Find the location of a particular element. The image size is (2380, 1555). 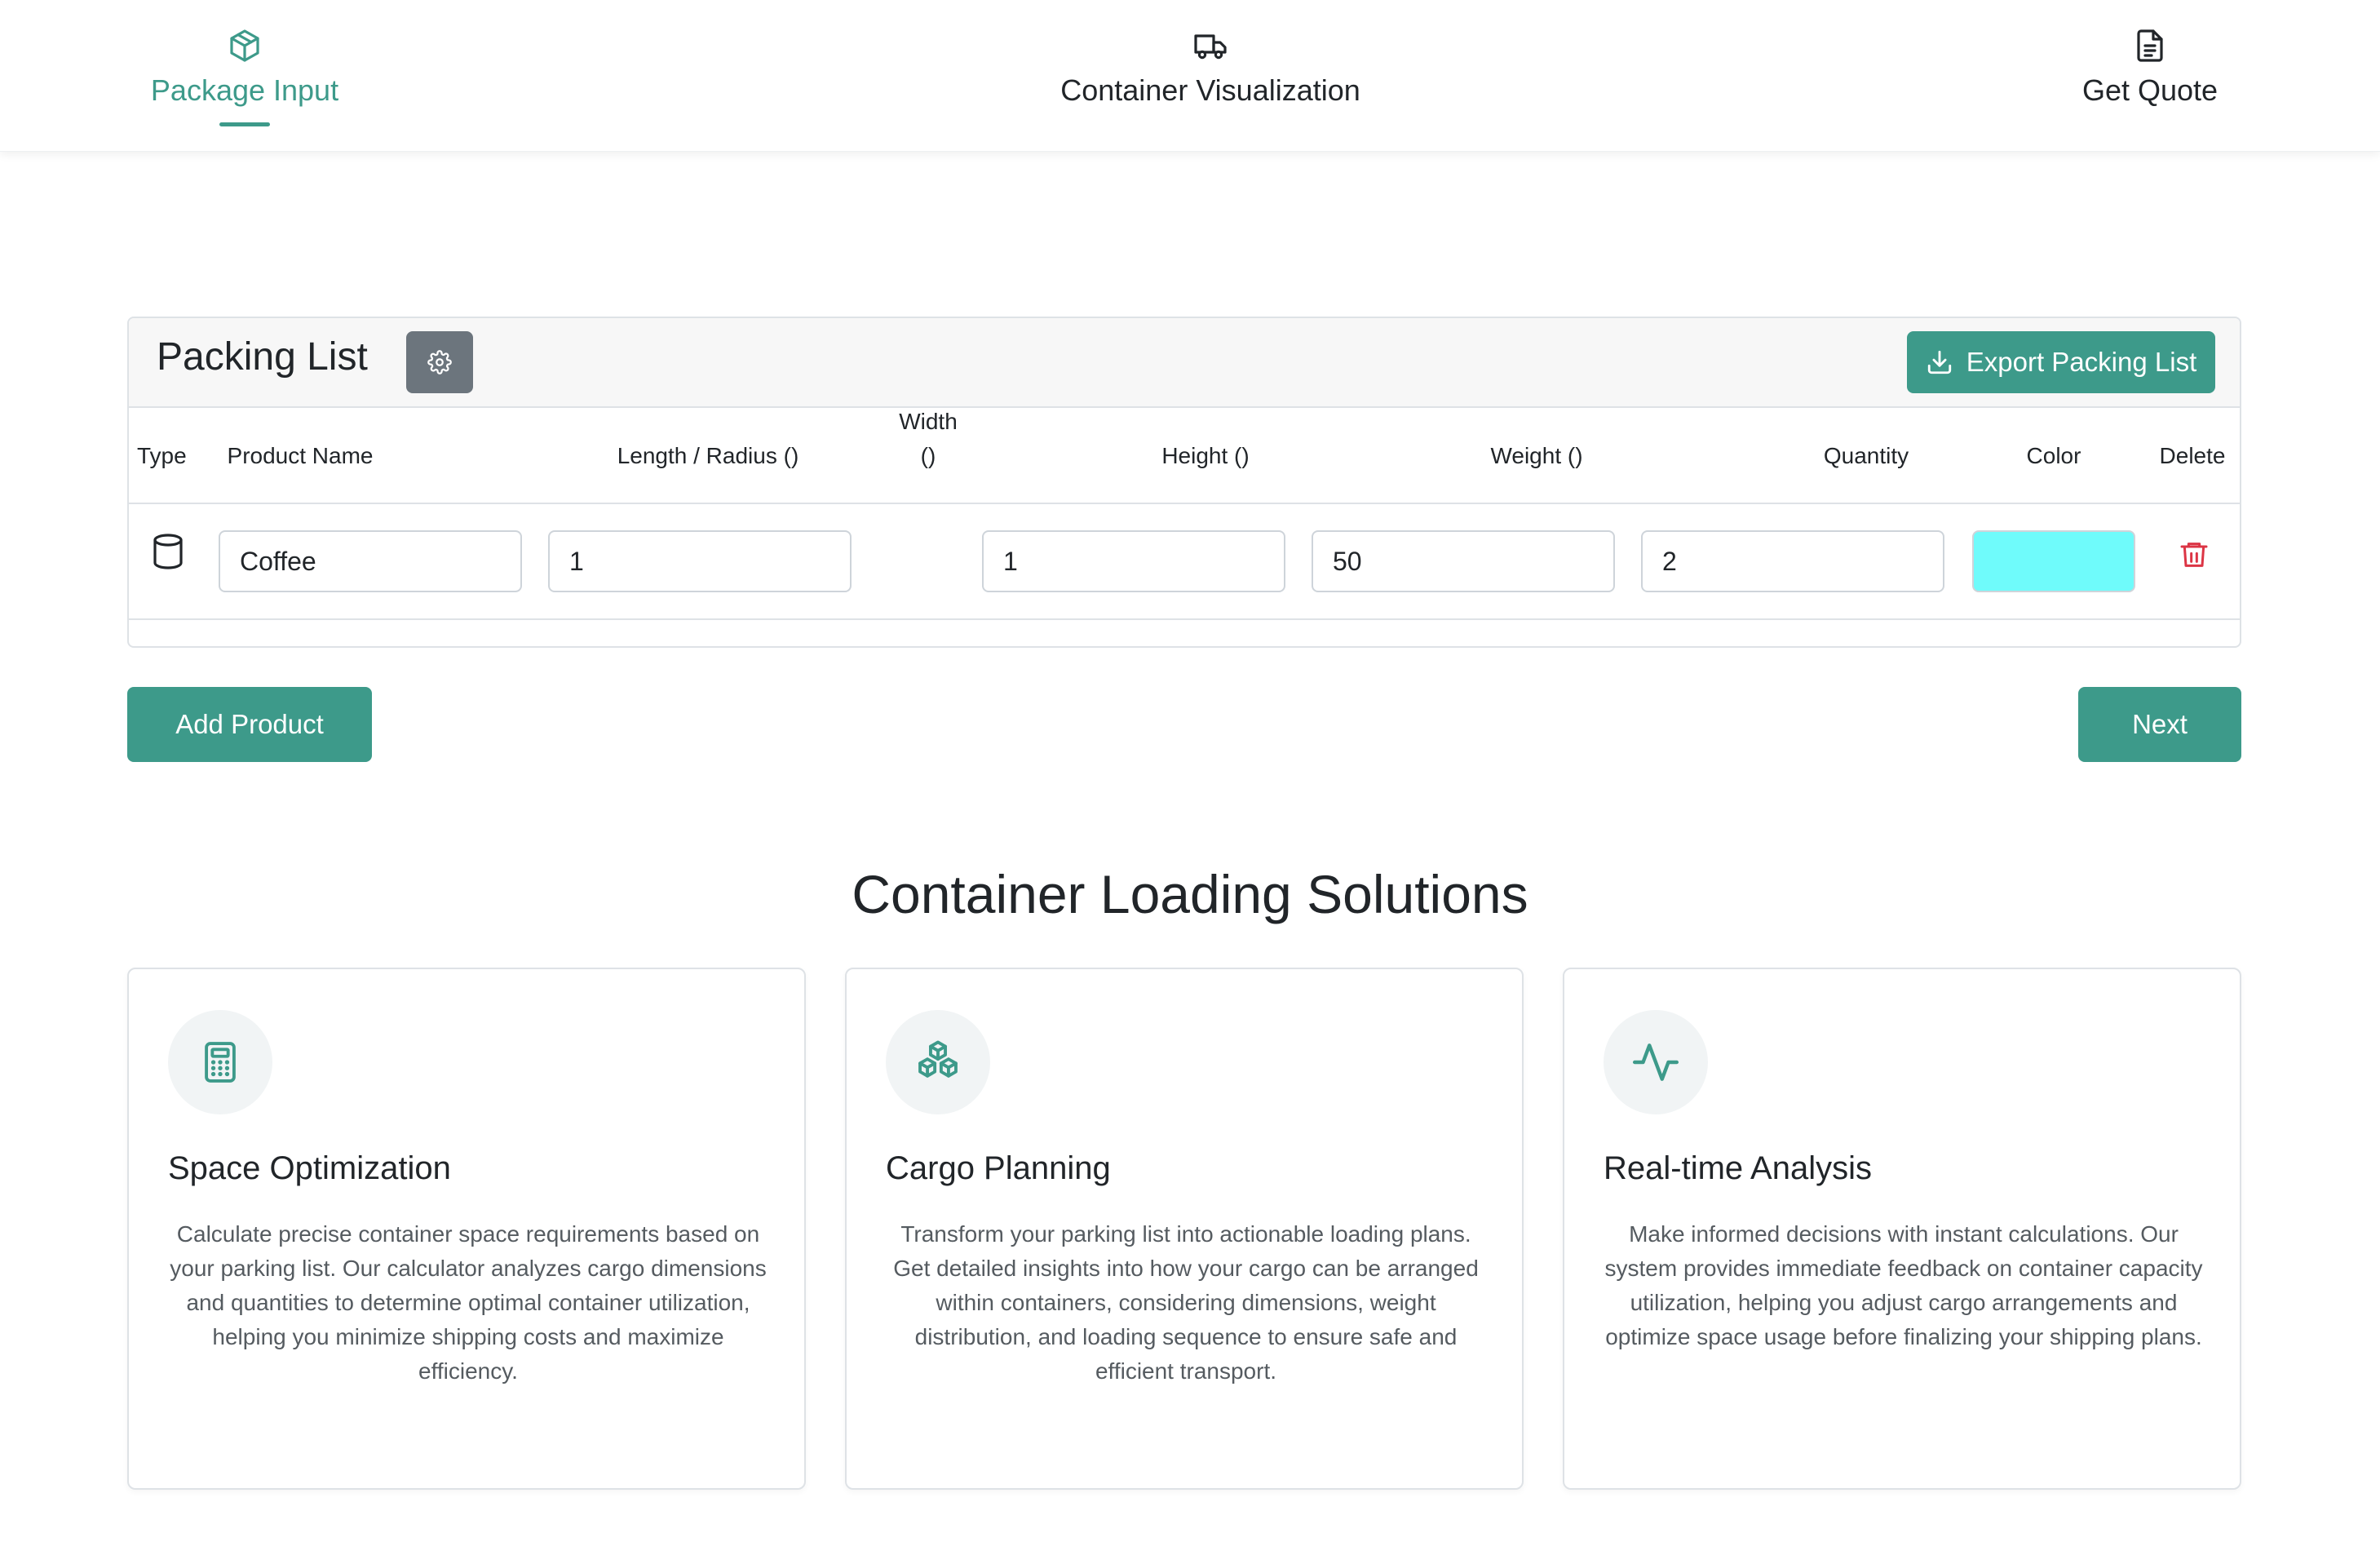

tab-package-input: Package Input is located at coordinates (245, 83).